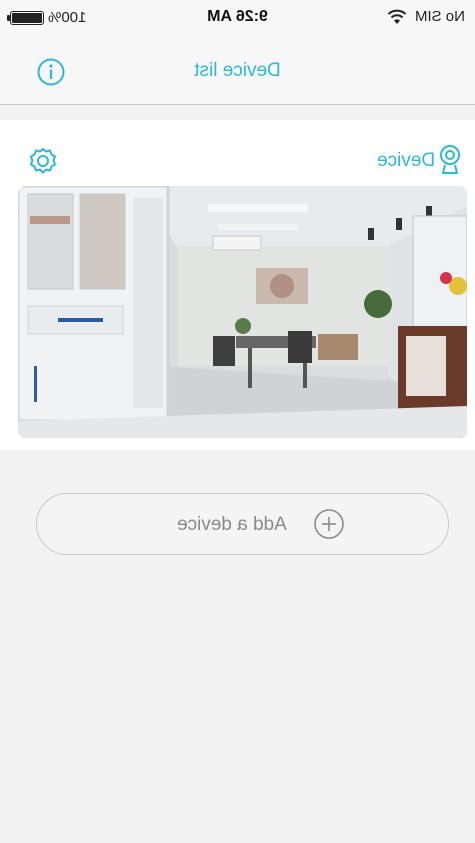 This screenshot has width=475, height=843. I want to click on nav-bar: Device list, so click(237, 69).